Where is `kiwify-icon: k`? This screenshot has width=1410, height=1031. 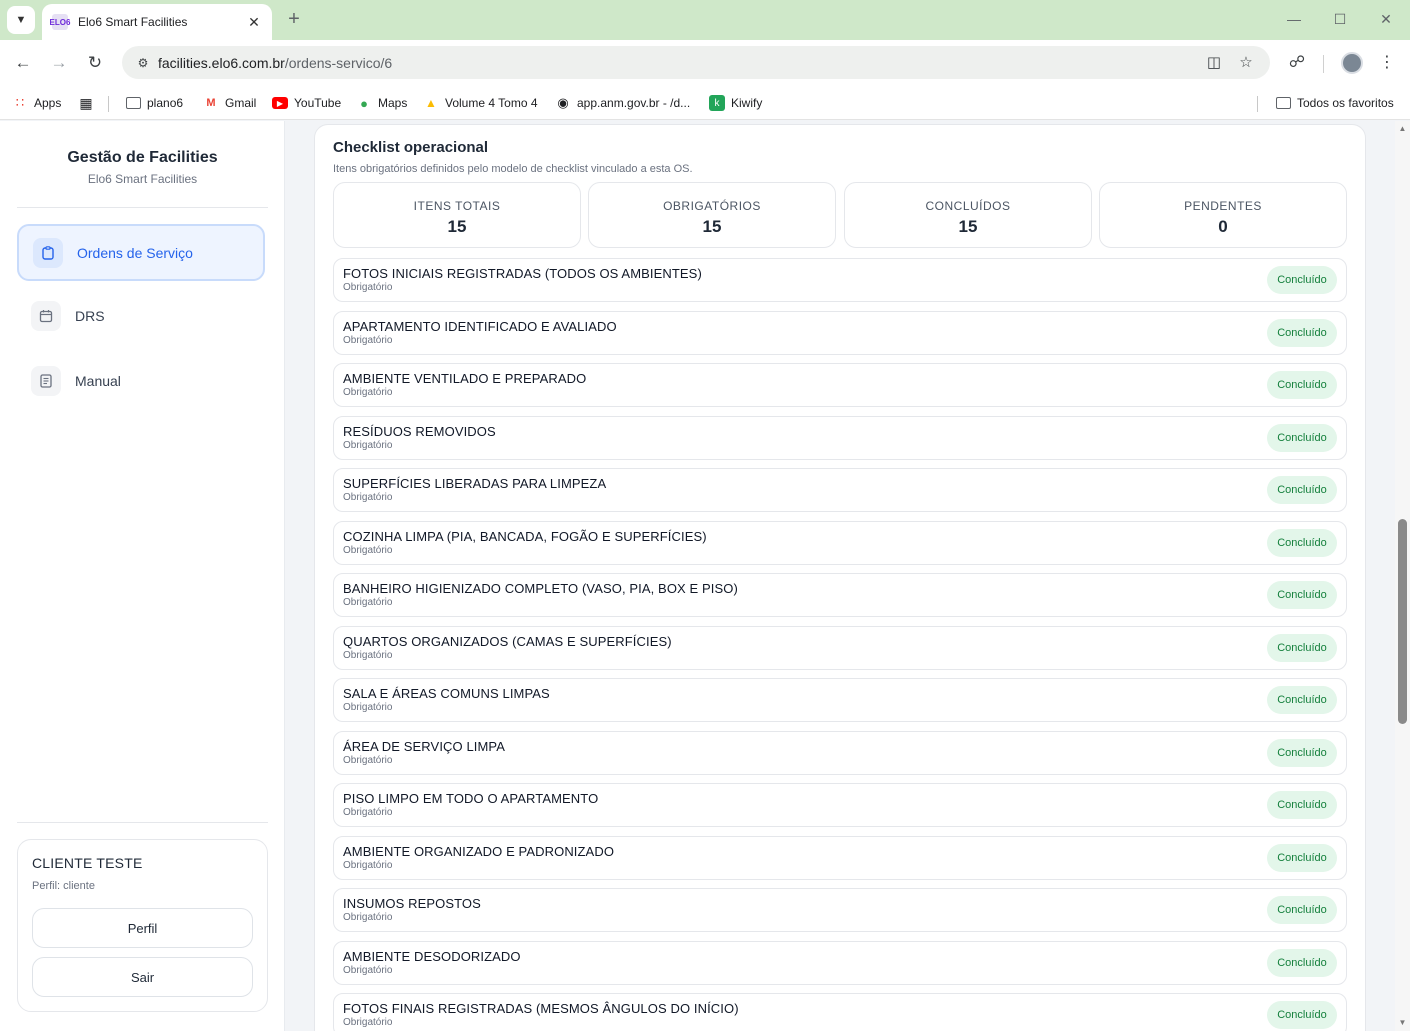 kiwify-icon: k is located at coordinates (717, 103).